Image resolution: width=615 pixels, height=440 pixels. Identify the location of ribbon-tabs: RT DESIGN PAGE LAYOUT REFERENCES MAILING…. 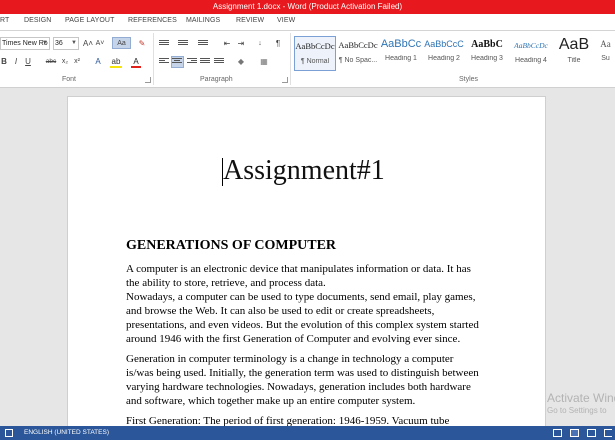
(307, 22).